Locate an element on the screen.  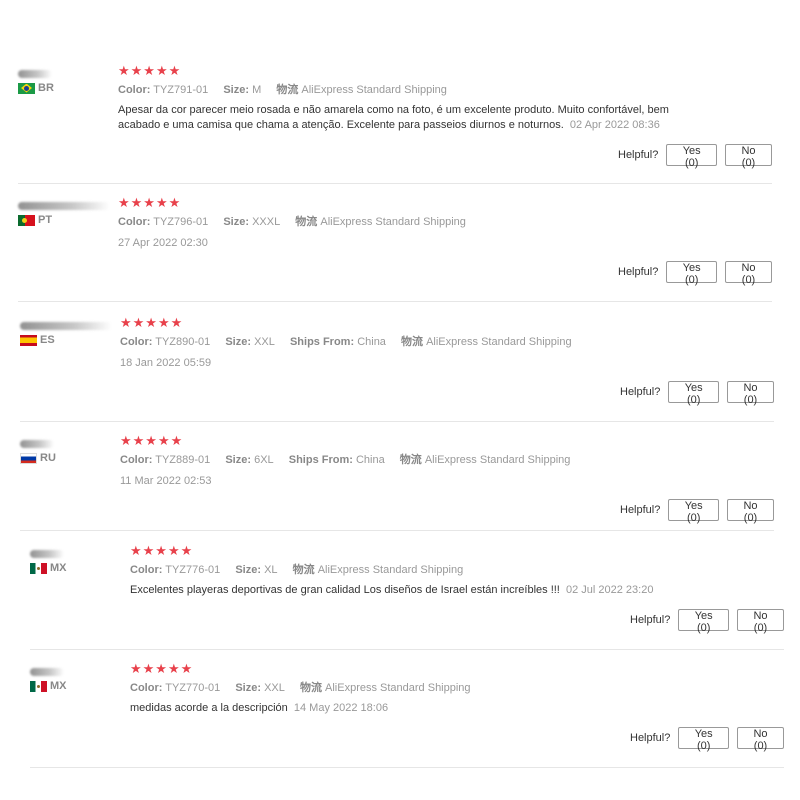
size-value: 6XL is located at coordinates (264, 460).